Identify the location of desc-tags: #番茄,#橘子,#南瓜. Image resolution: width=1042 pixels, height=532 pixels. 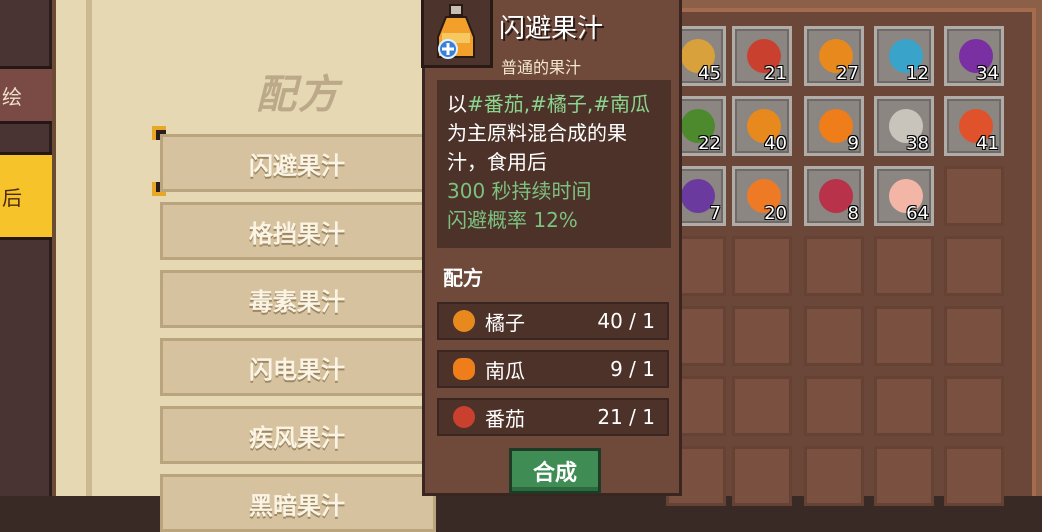
(558, 104).